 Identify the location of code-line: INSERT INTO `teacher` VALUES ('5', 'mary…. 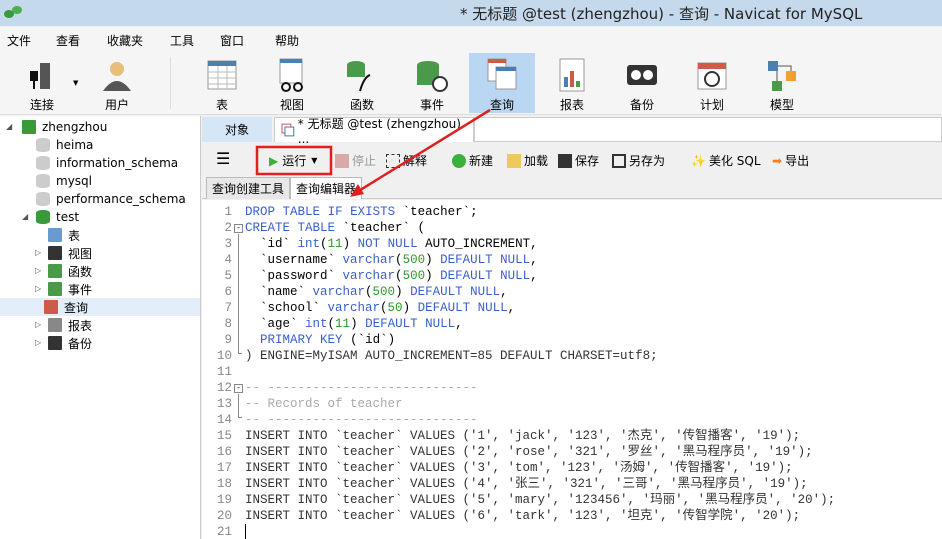
(540, 500).